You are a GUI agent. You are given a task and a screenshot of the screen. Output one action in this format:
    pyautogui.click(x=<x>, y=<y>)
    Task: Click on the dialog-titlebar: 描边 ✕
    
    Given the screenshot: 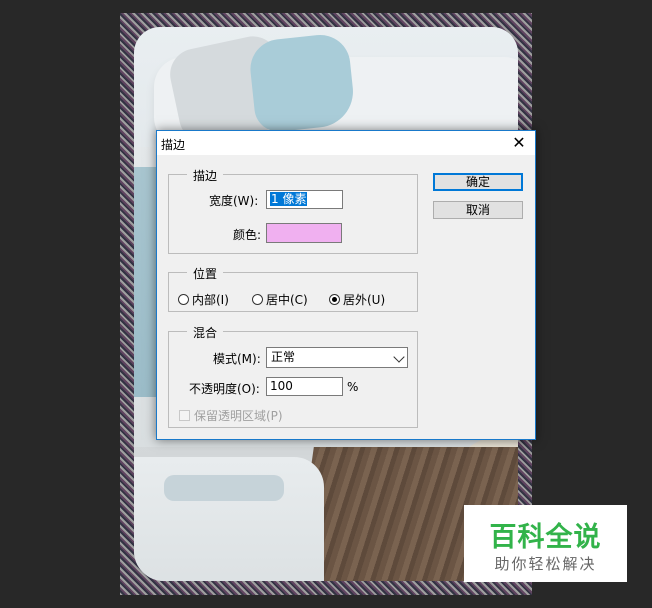 What is the action you would take?
    pyautogui.click(x=346, y=143)
    